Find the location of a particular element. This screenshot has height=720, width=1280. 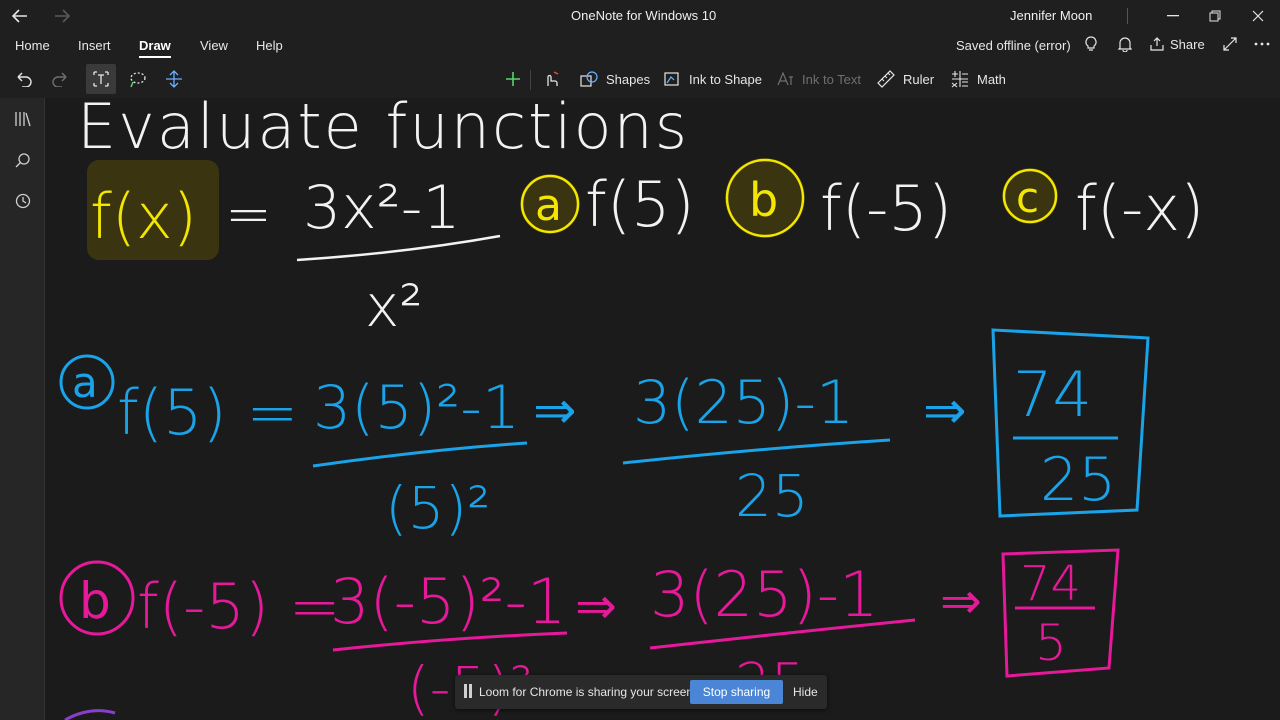

ruler-label: Ruler is located at coordinates (919, 79).